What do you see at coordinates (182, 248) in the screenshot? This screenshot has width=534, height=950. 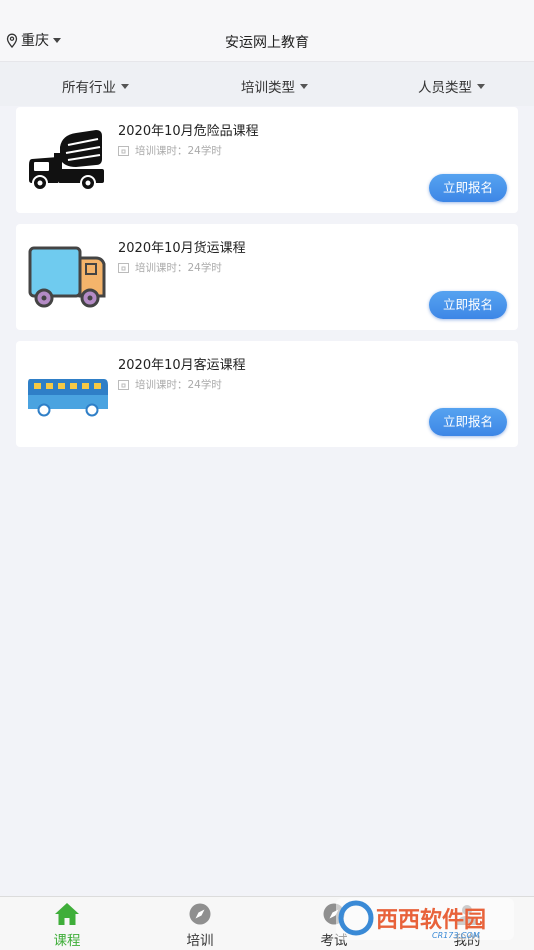 I see `course-title: 2020年10月货运课程` at bounding box center [182, 248].